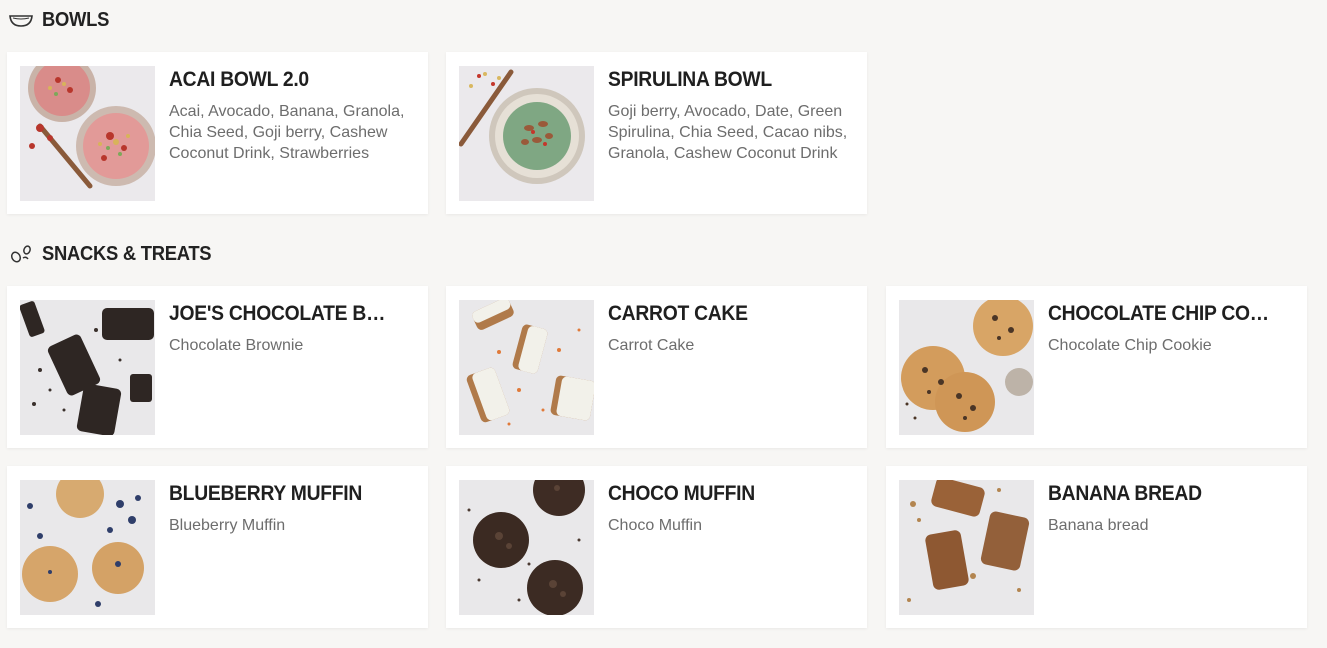 The height and width of the screenshot is (648, 1327). What do you see at coordinates (526, 367) in the screenshot?
I see `carrot-cake-image` at bounding box center [526, 367].